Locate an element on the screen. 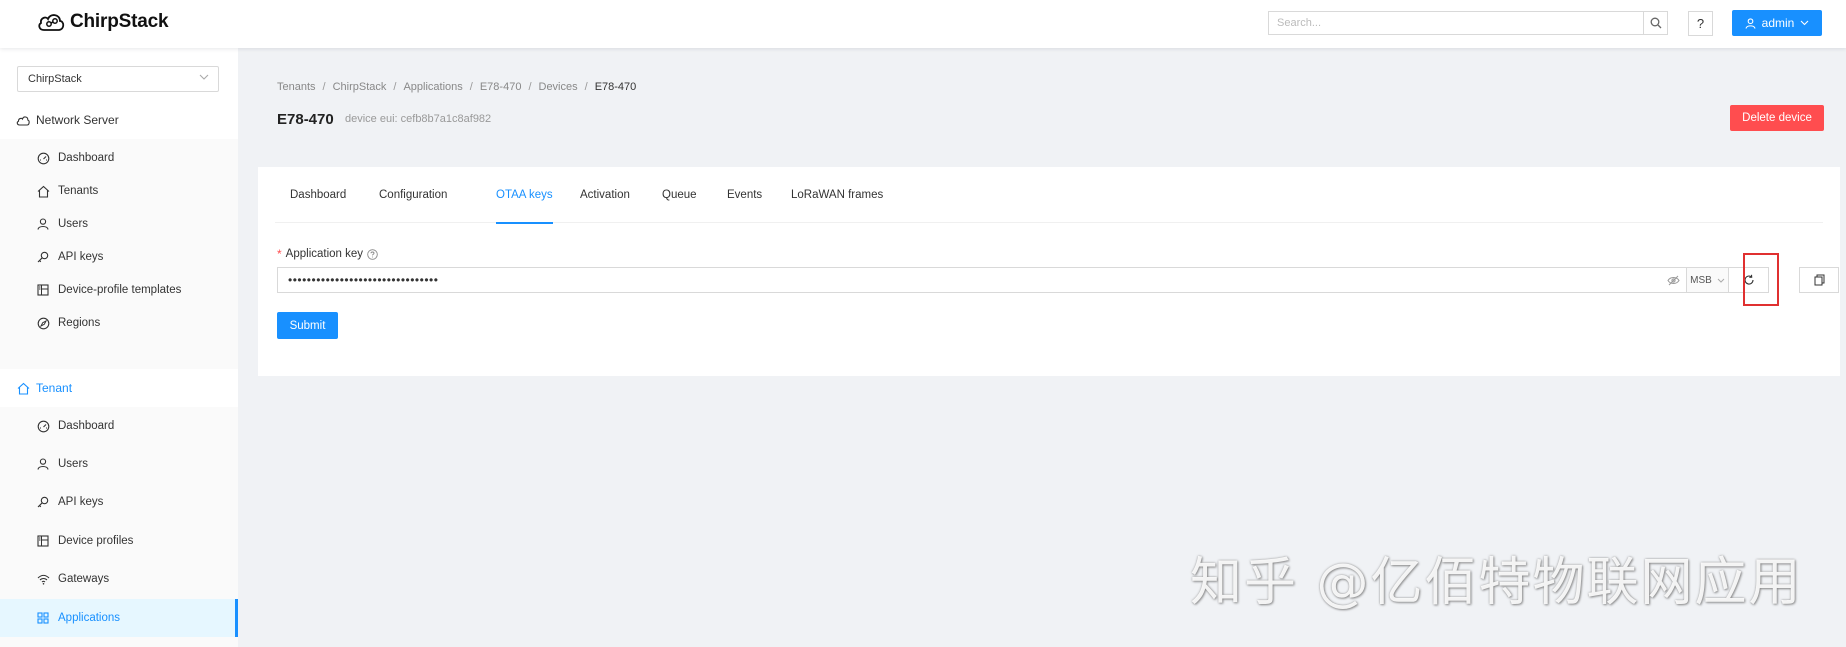 This screenshot has width=1846, height=647. tab-lorawan-frames: LoRaWAN frames is located at coordinates (837, 195).